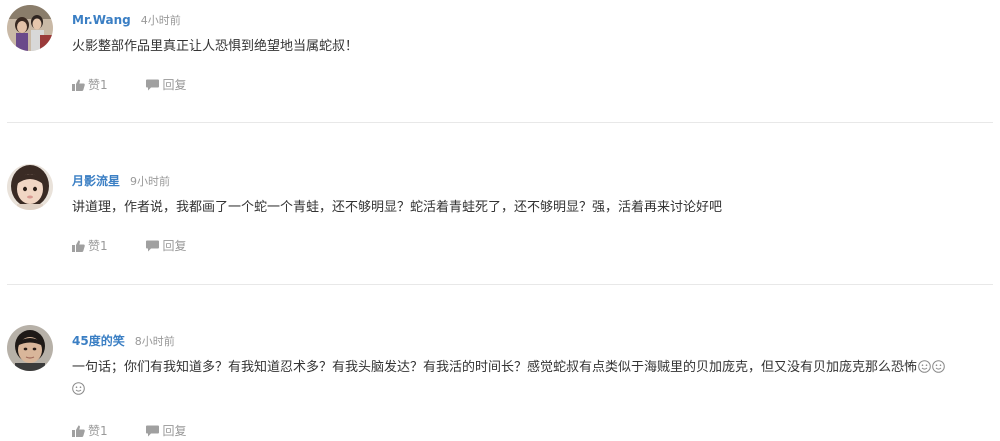 This screenshot has height=441, width=1000. I want to click on timestamp: 8小时前, so click(154, 341).